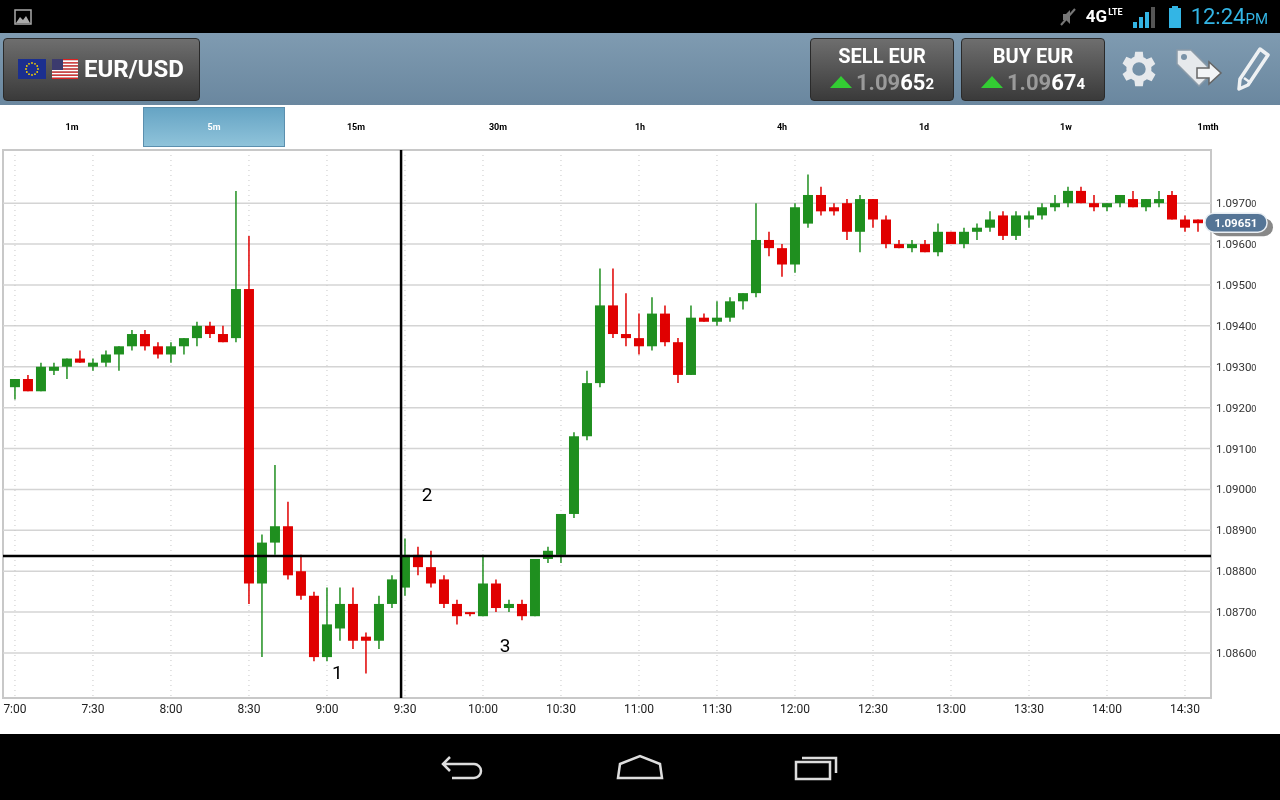 The image size is (1280, 800). Describe the element at coordinates (873, 709) in the screenshot. I see `axis-label: 12:30` at that location.